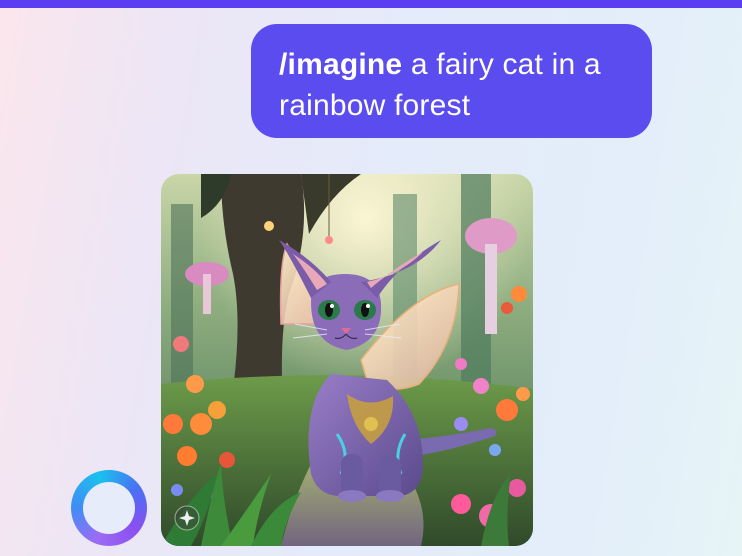 The image size is (742, 556). I want to click on user-prompt-bubble: /imagine a fairy cat in a rainbow forest, so click(451, 81).